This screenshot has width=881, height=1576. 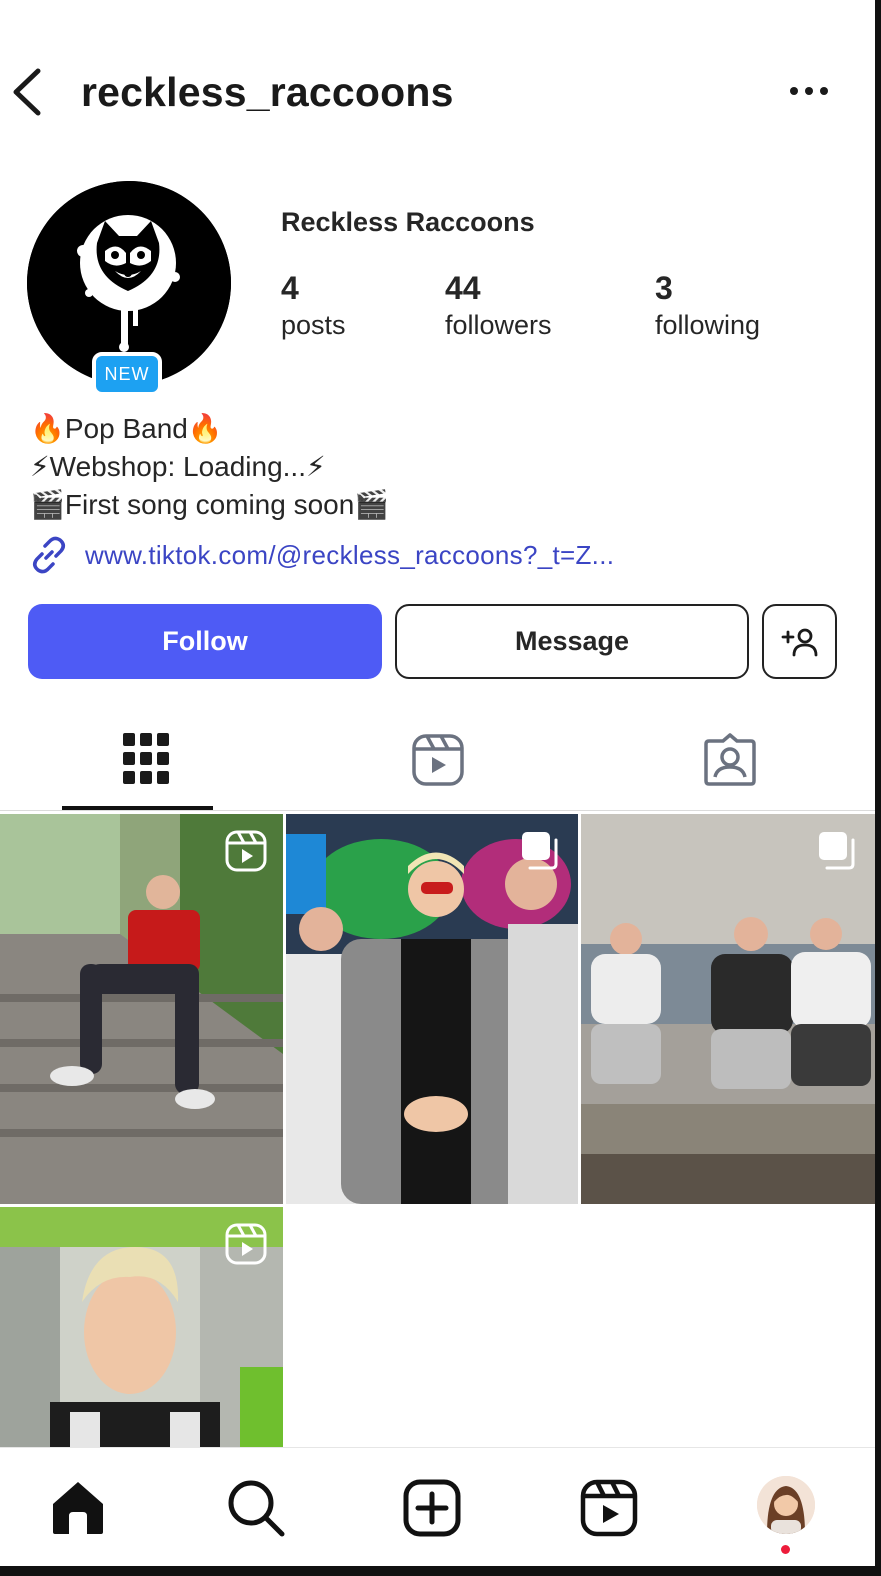 I want to click on chevron-left-icon, so click(x=28, y=92).